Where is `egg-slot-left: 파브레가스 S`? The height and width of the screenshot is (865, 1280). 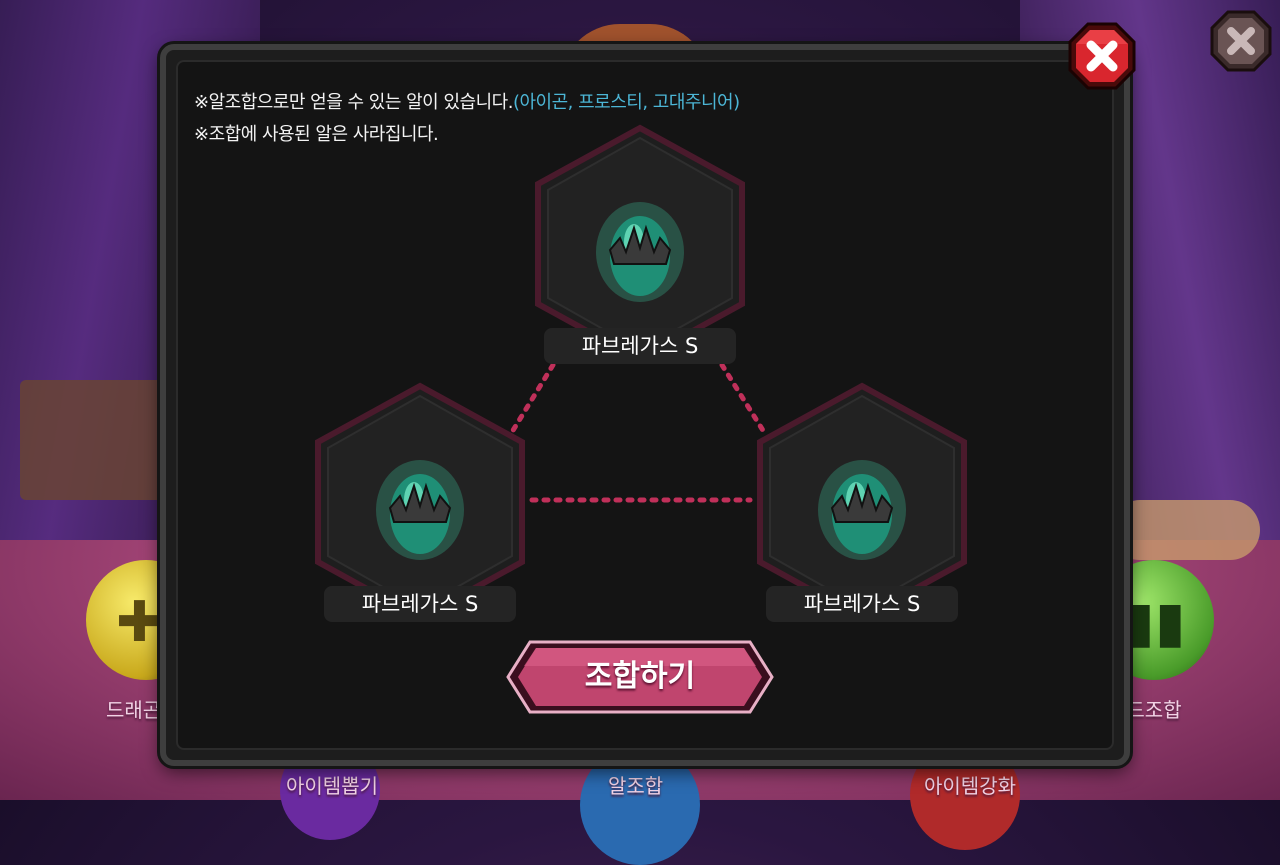 egg-slot-left: 파브레가스 S is located at coordinates (420, 502).